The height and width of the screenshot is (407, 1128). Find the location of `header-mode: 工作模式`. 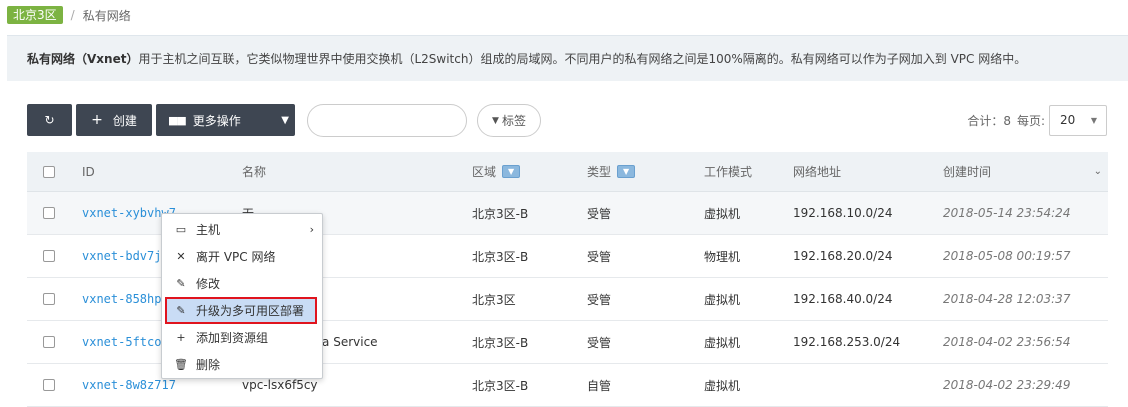

header-mode: 工作模式 is located at coordinates (728, 172).